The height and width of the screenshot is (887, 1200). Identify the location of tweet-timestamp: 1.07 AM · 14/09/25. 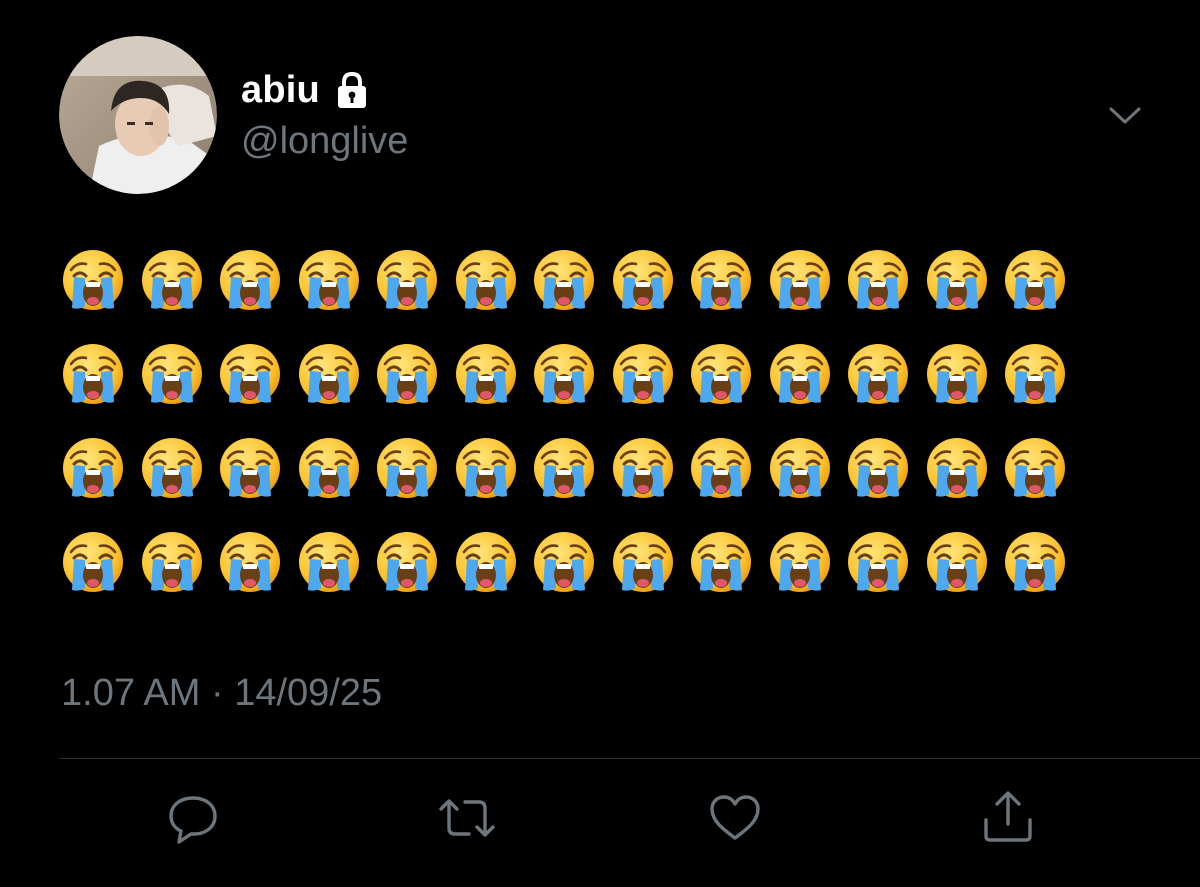
(221, 693).